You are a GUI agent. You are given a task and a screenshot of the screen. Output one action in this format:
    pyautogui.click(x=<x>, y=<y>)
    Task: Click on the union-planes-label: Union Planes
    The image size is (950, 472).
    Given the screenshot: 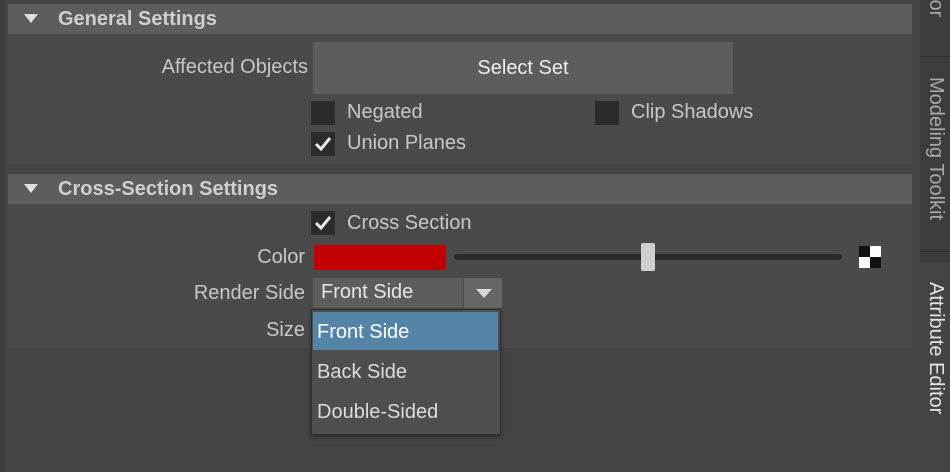 What is the action you would take?
    pyautogui.click(x=406, y=143)
    